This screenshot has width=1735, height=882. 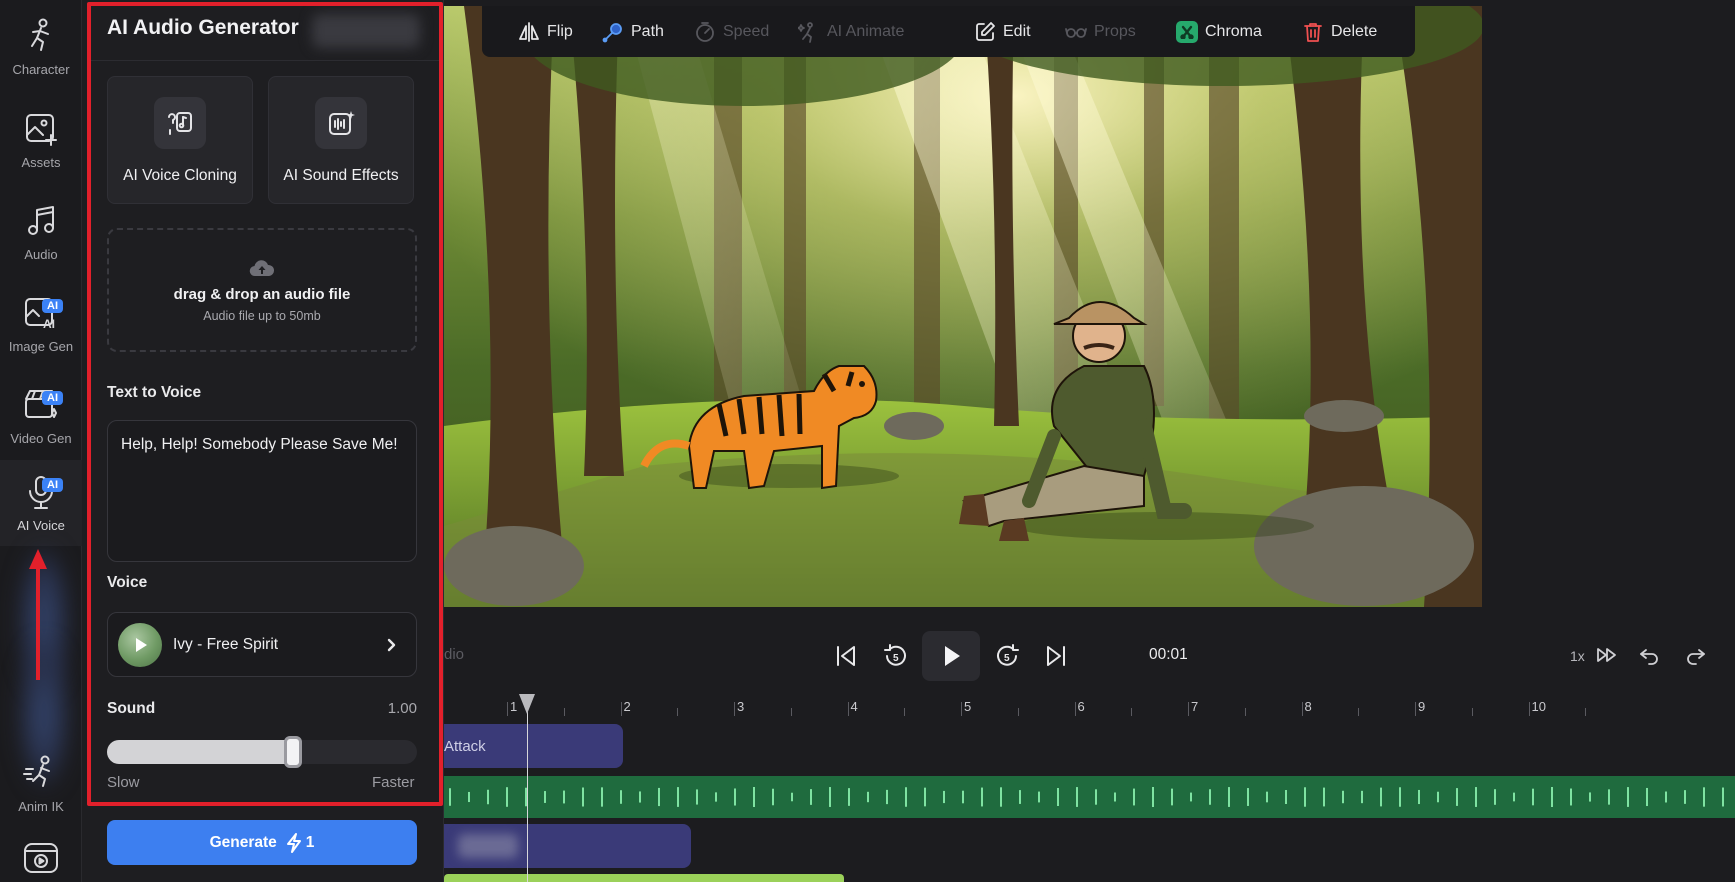 What do you see at coordinates (866, 31) in the screenshot?
I see `ai-animate-label: AI Animate` at bounding box center [866, 31].